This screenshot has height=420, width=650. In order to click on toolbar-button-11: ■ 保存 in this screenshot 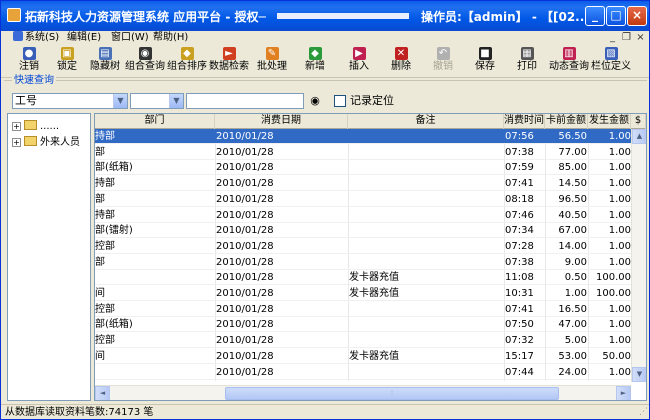, I will do `click(485, 62)`.